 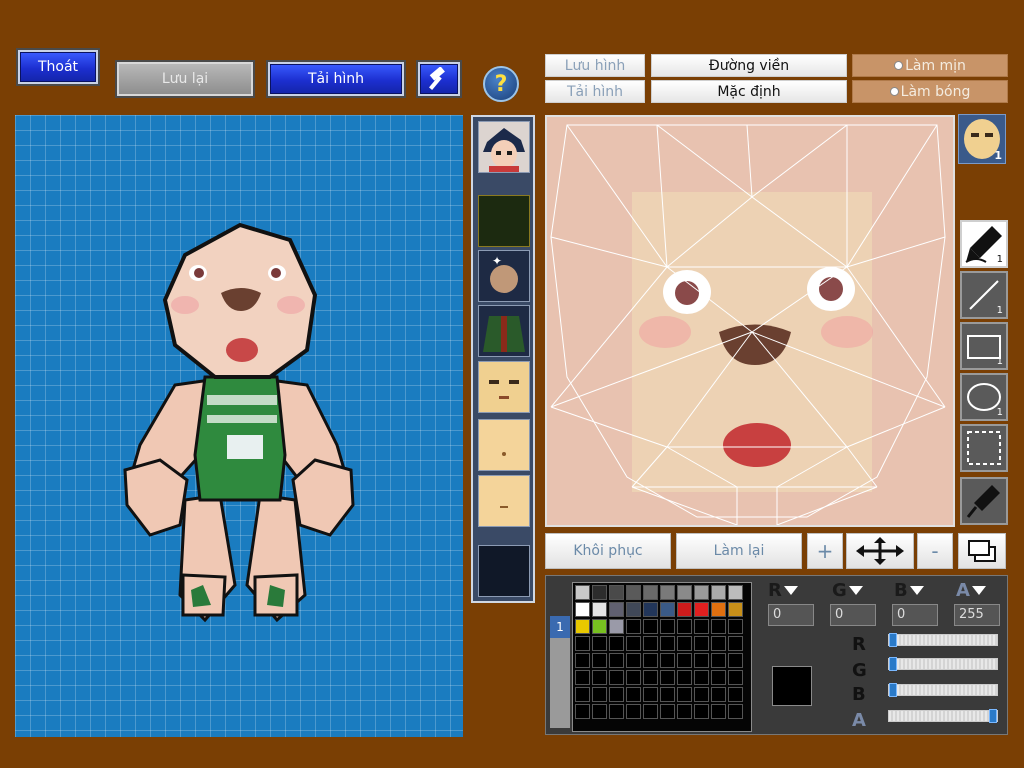 I want to click on green-channel-header: G, so click(x=847, y=590).